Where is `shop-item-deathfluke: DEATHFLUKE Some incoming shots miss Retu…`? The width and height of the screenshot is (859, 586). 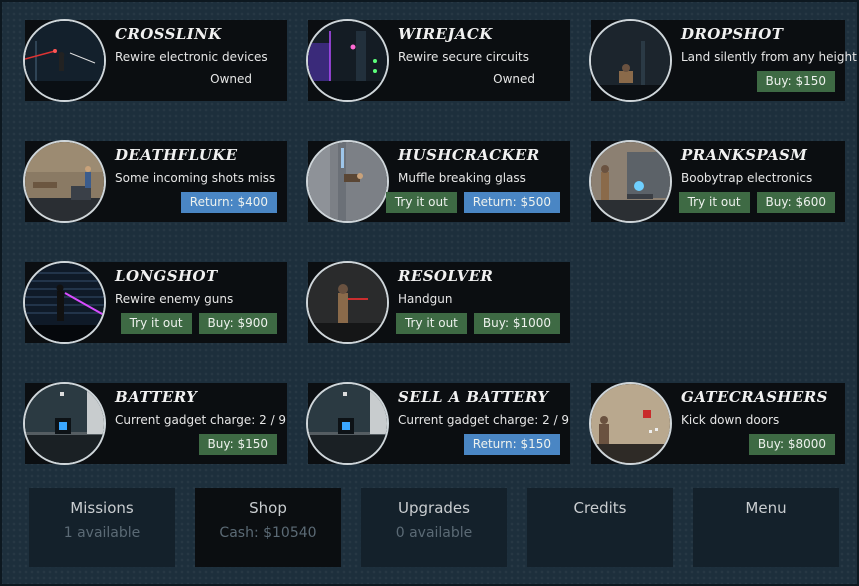
shop-item-deathfluke: DEATHFLUKE Some incoming shots miss Retu… is located at coordinates (155, 181).